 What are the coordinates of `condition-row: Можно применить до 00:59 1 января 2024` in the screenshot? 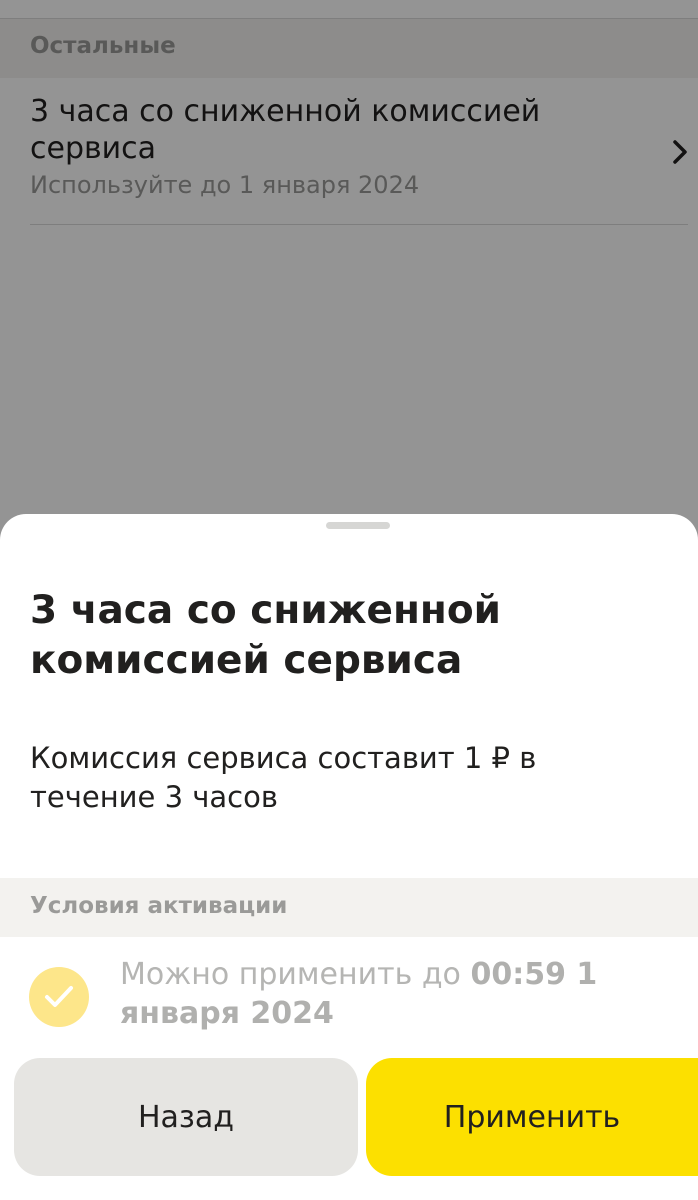 It's located at (349, 997).